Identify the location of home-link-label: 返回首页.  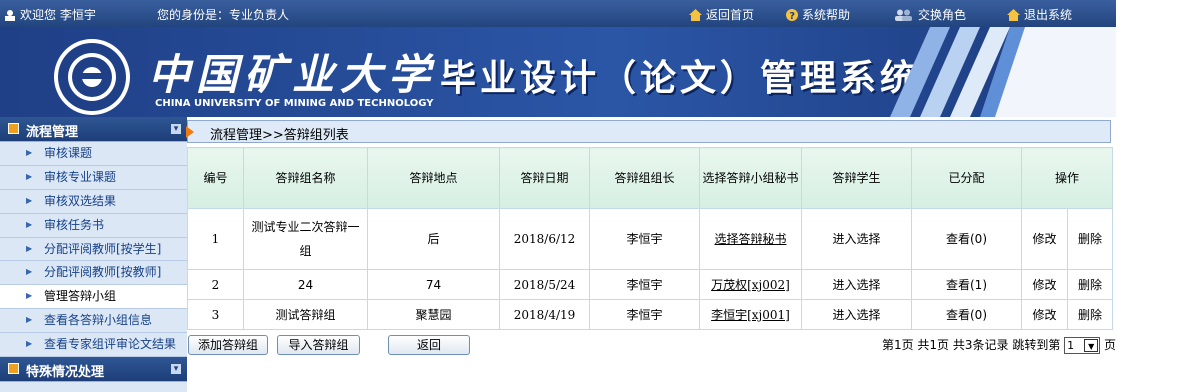
(730, 15).